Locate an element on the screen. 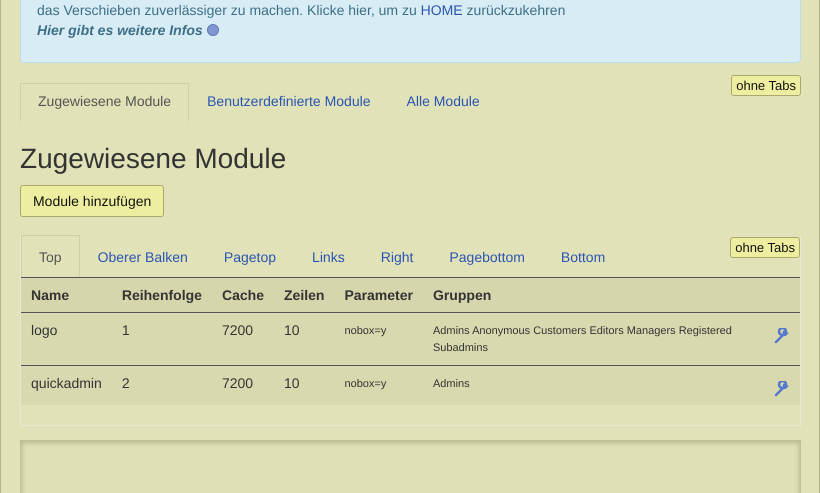  column-header: Name is located at coordinates (66, 295).